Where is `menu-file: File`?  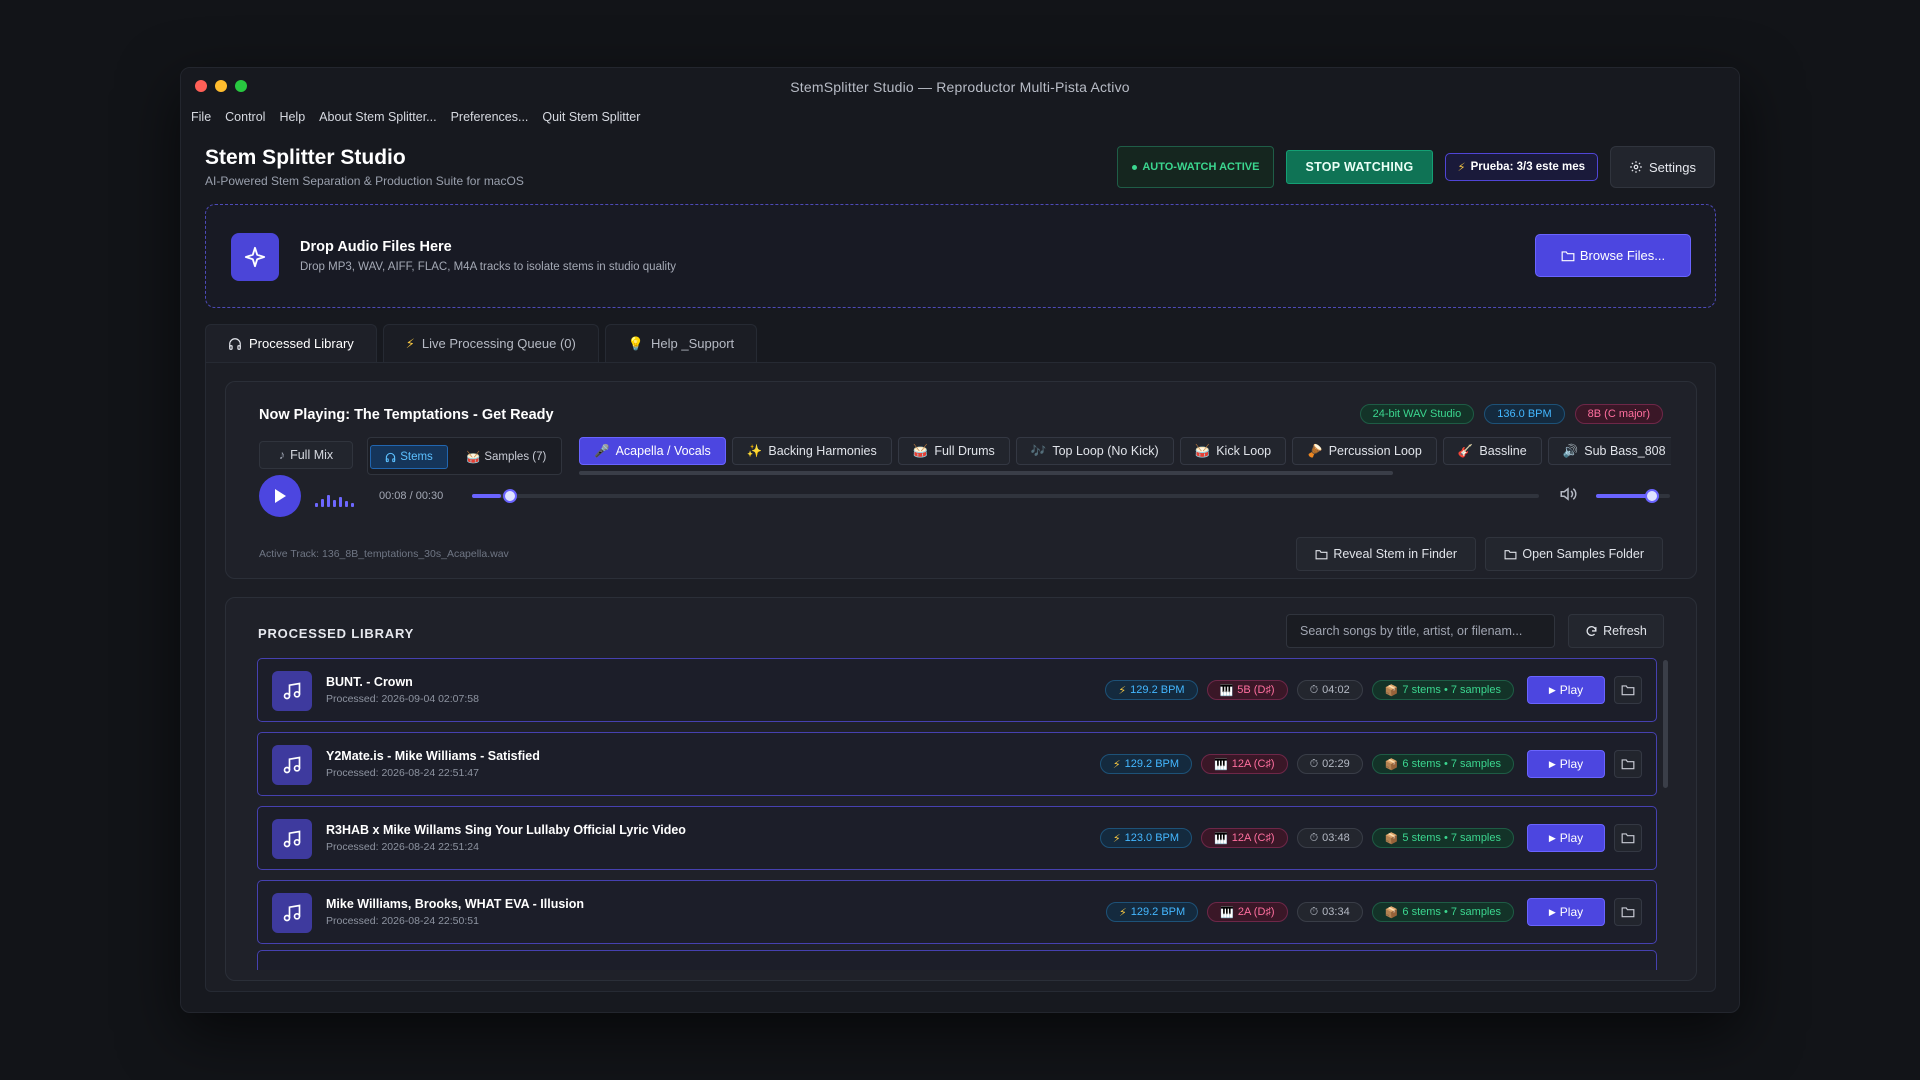
menu-file: File is located at coordinates (201, 117).